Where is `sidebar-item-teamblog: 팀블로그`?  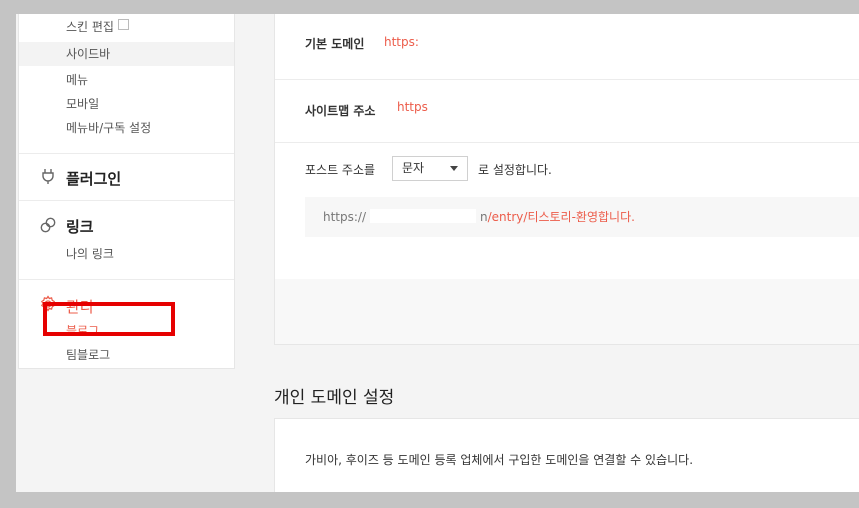
sidebar-item-teamblog: 팀블로그 is located at coordinates (88, 354).